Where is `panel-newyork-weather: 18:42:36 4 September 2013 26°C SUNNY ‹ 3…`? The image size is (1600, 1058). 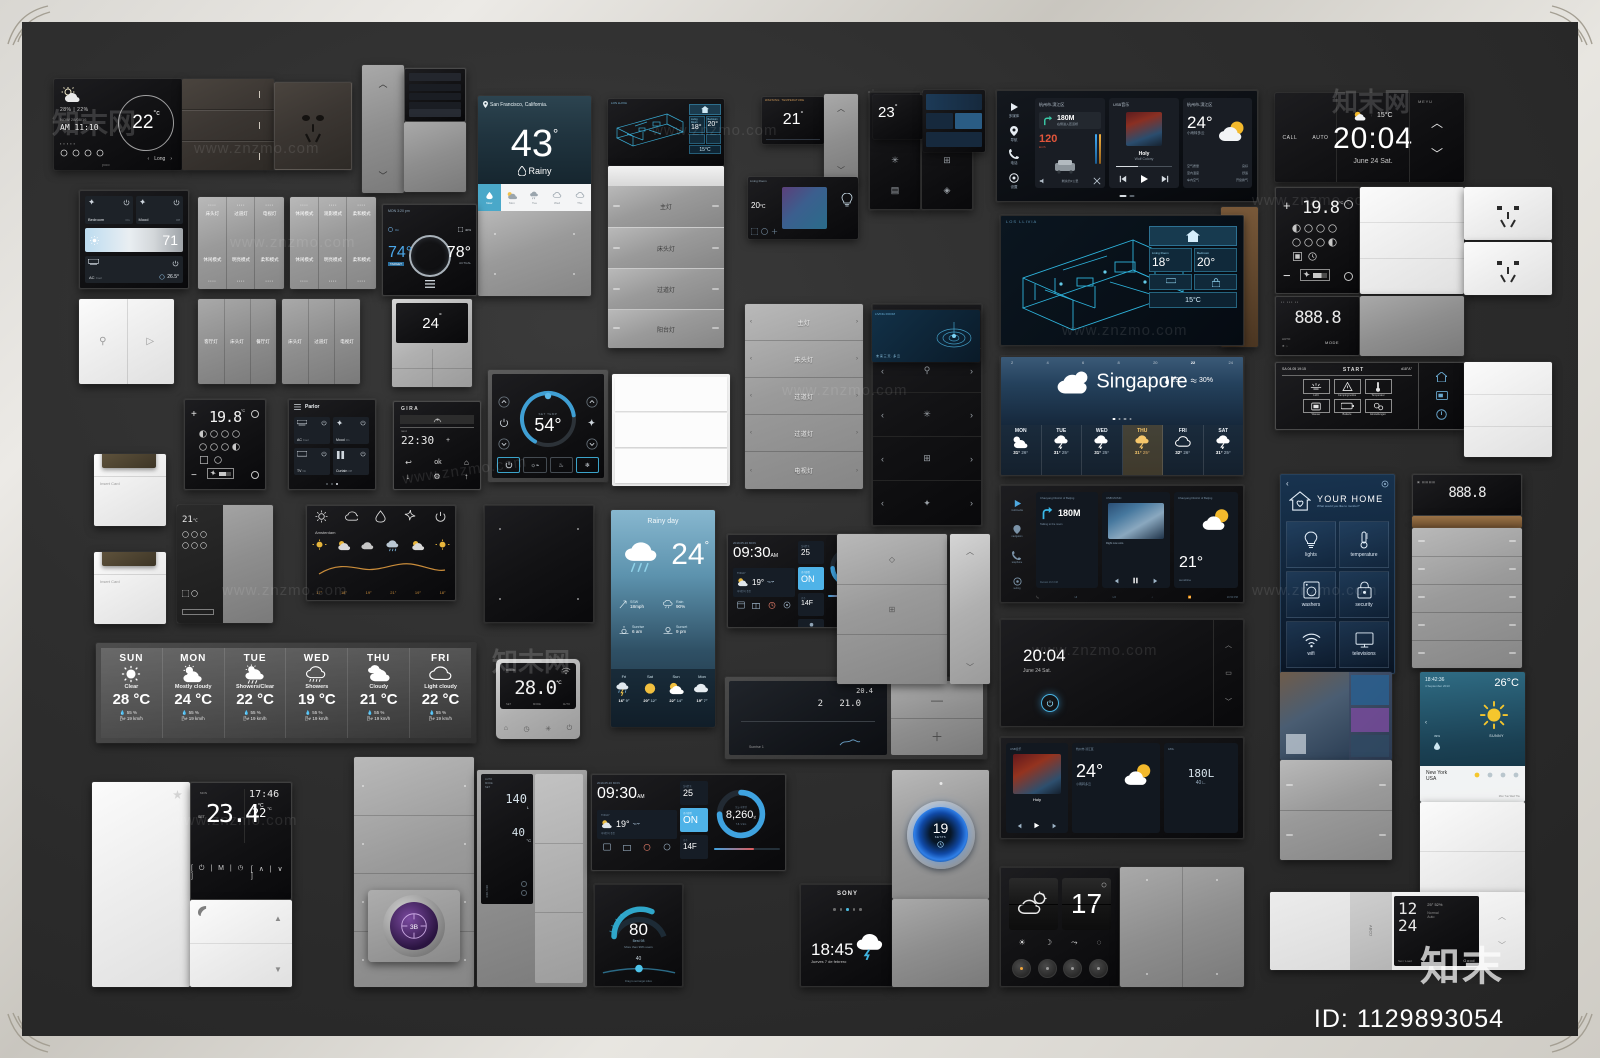
panel-newyork-weather: 18:42:36 4 September 2013 26°C SUNNY ‹ 3… is located at coordinates (1472, 737).